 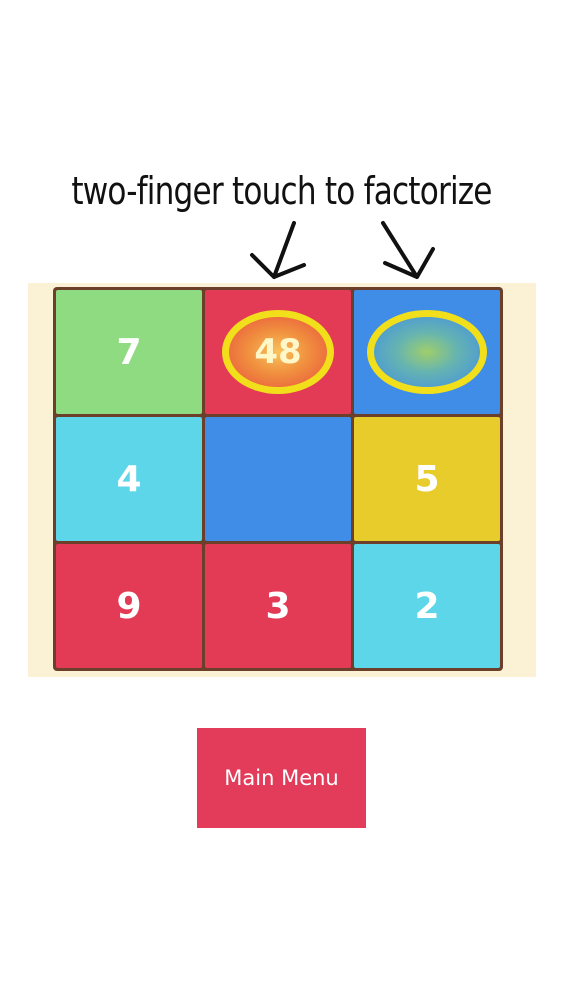 I want to click on tile-value: 2, so click(x=427, y=606).